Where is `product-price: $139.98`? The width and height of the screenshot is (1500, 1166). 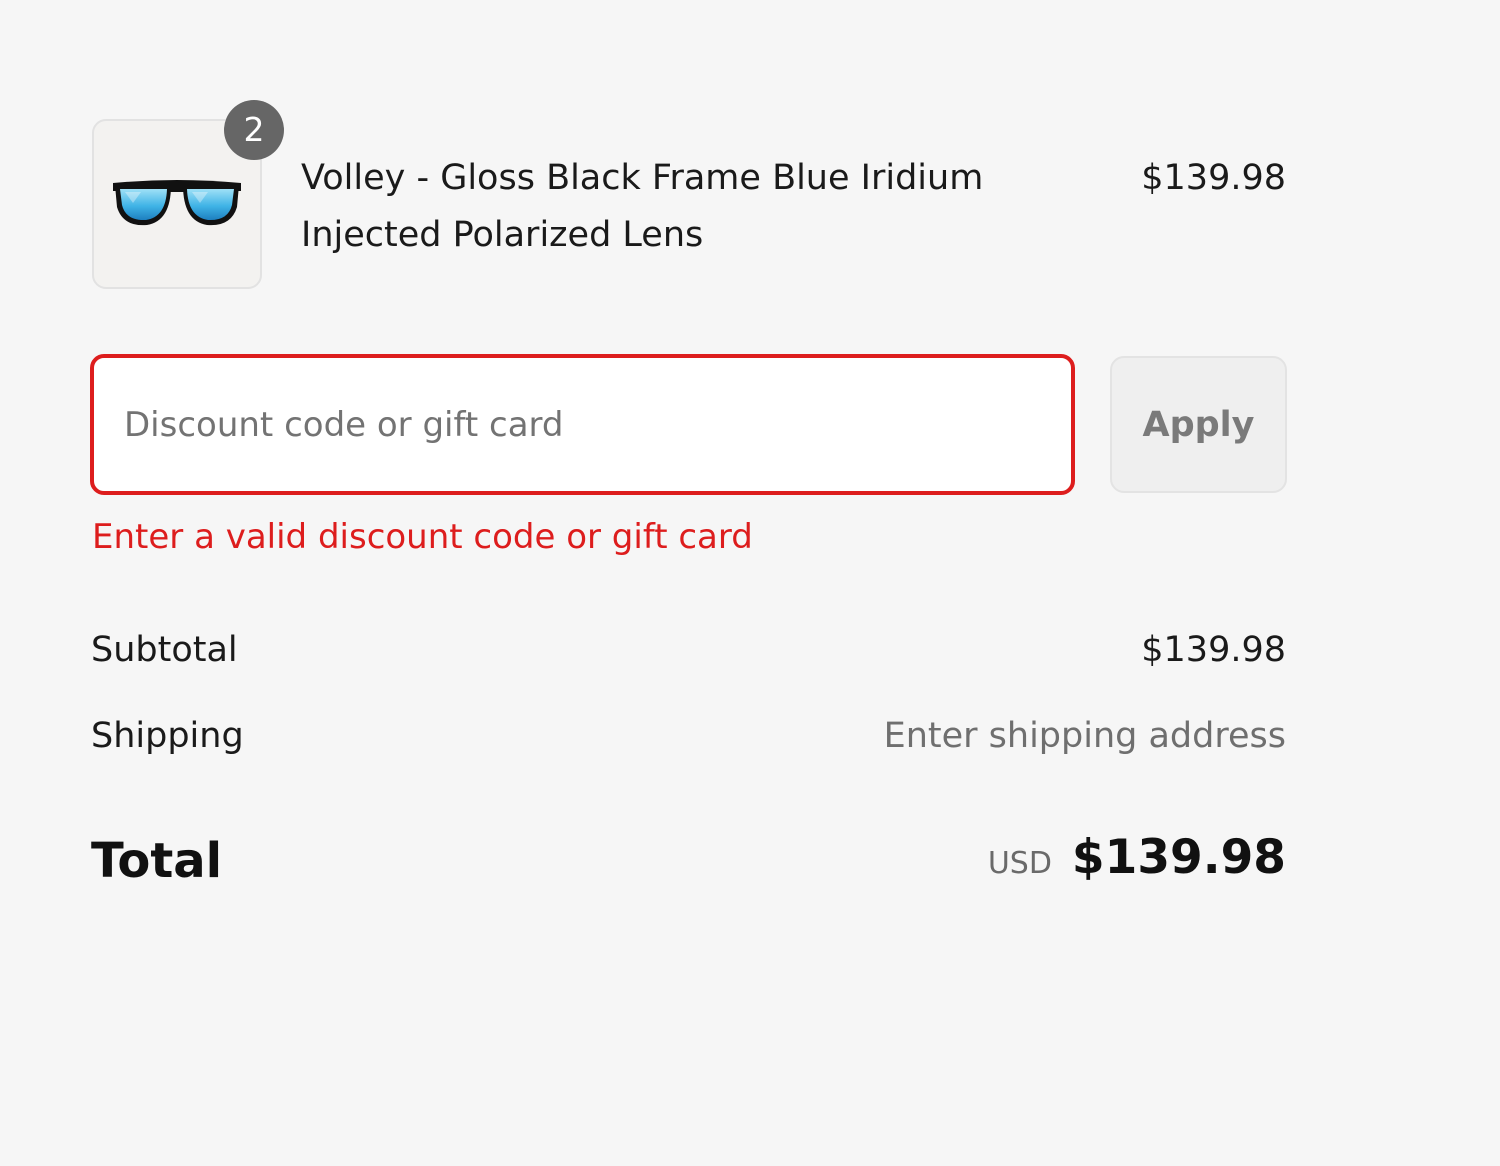
product-price: $139.98 is located at coordinates (1213, 178).